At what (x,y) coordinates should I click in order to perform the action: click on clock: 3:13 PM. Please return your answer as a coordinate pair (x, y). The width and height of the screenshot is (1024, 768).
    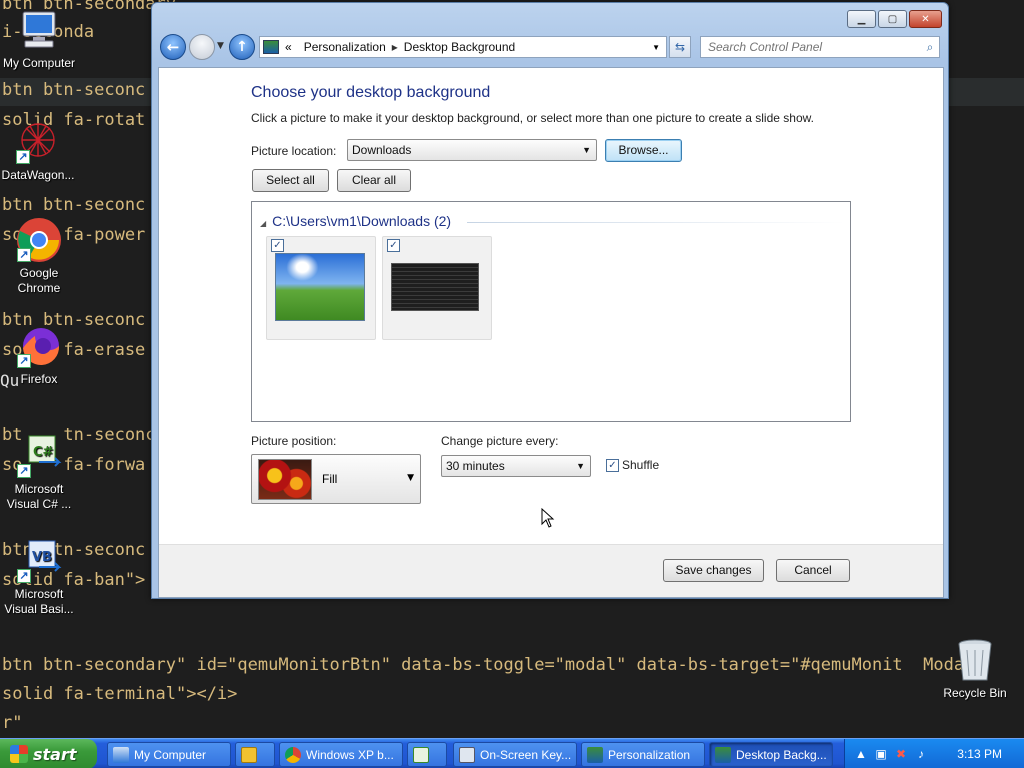
    Looking at the image, I should click on (979, 754).